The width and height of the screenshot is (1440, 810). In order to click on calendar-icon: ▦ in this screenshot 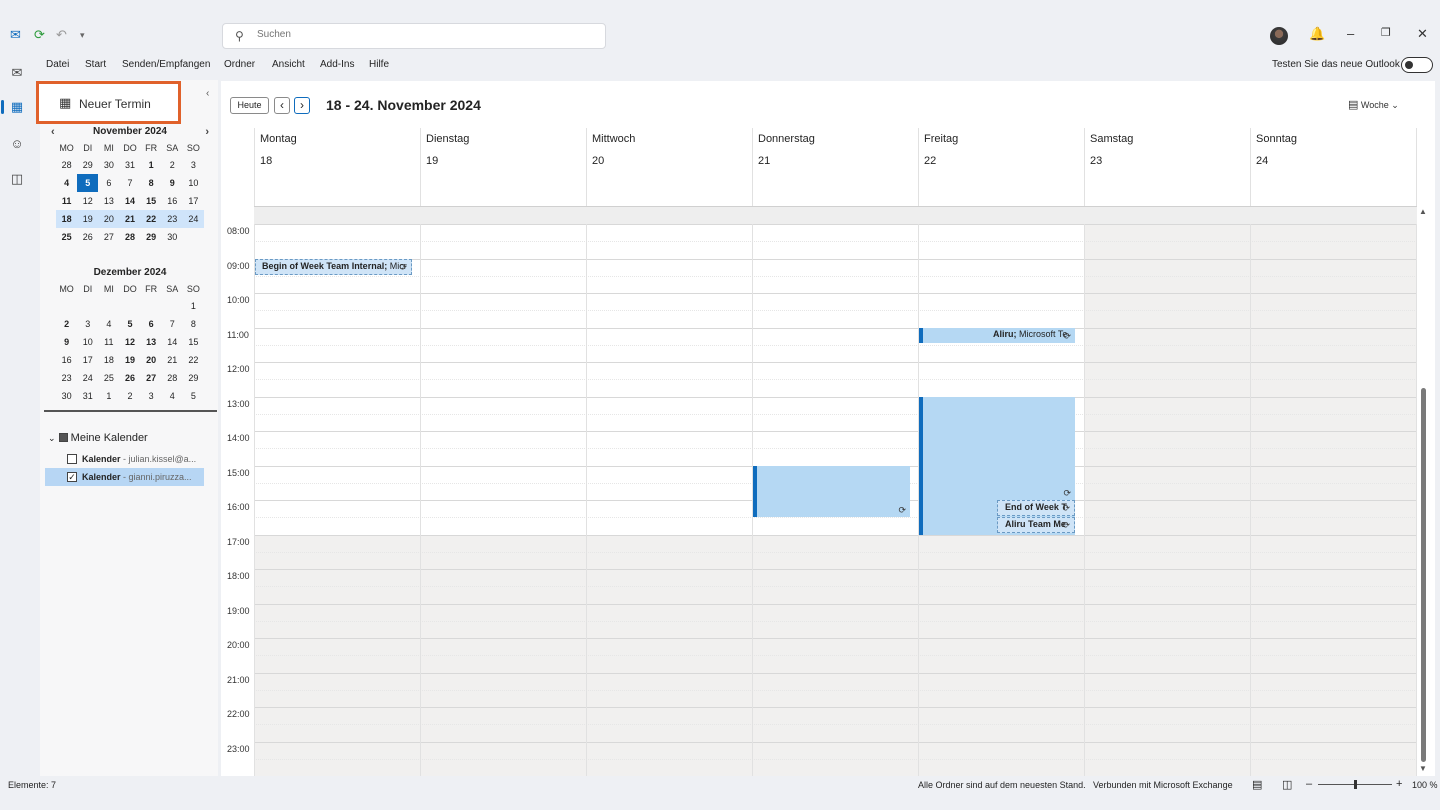, I will do `click(13, 107)`.